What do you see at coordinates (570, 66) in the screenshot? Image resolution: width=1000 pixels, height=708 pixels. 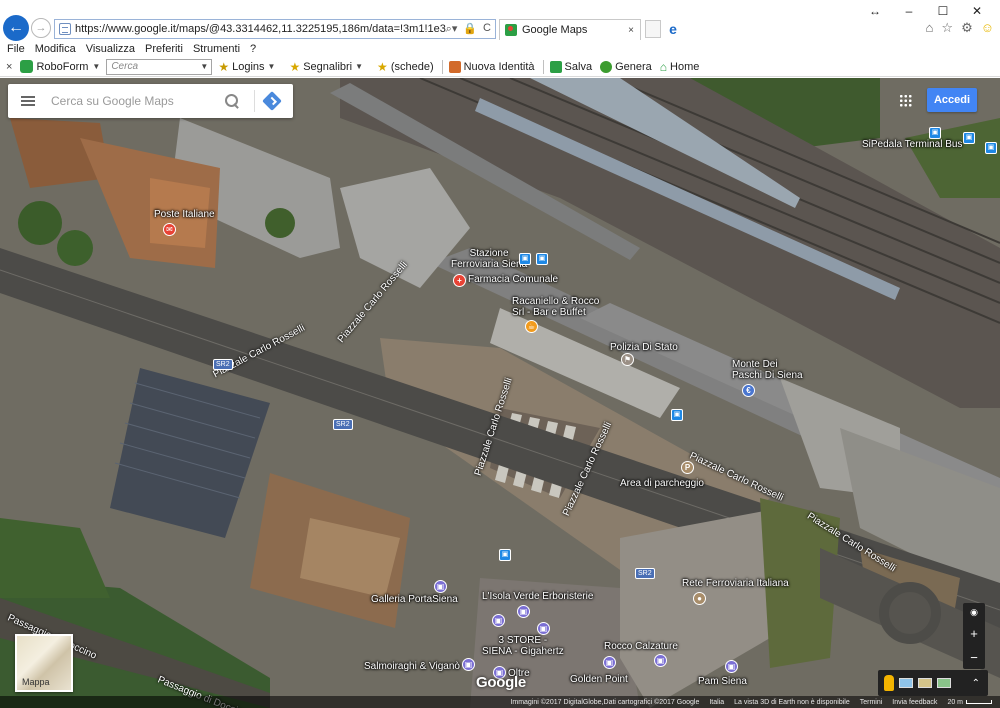 I see `save-button: Salva` at bounding box center [570, 66].